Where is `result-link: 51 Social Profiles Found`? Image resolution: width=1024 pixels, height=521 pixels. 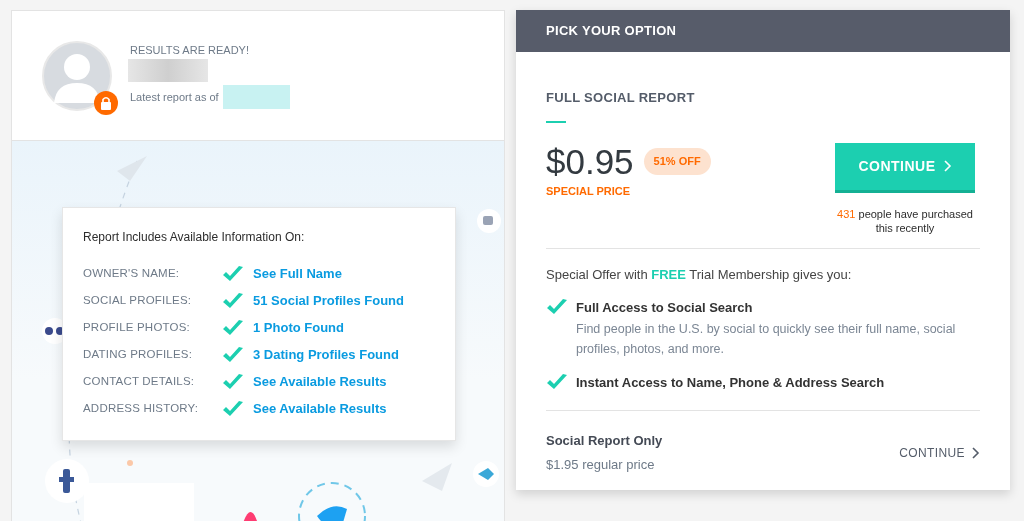
result-link: 51 Social Profiles Found is located at coordinates (328, 300).